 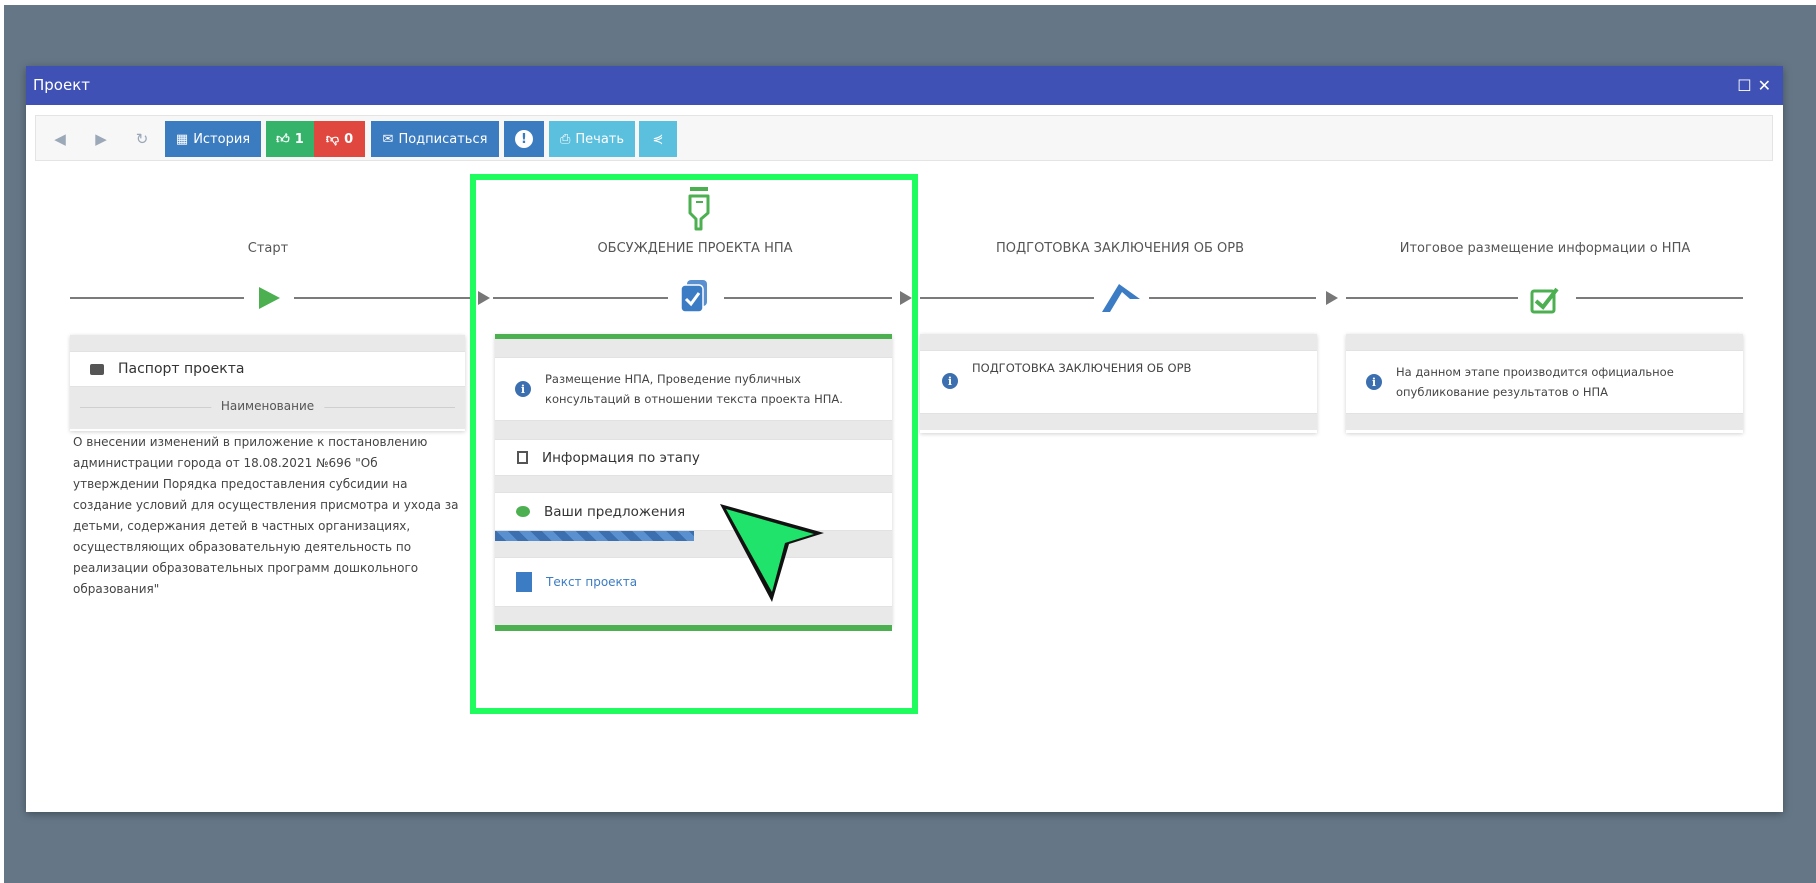 What do you see at coordinates (213, 139) in the screenshot?
I see `history-button: ▦ История` at bounding box center [213, 139].